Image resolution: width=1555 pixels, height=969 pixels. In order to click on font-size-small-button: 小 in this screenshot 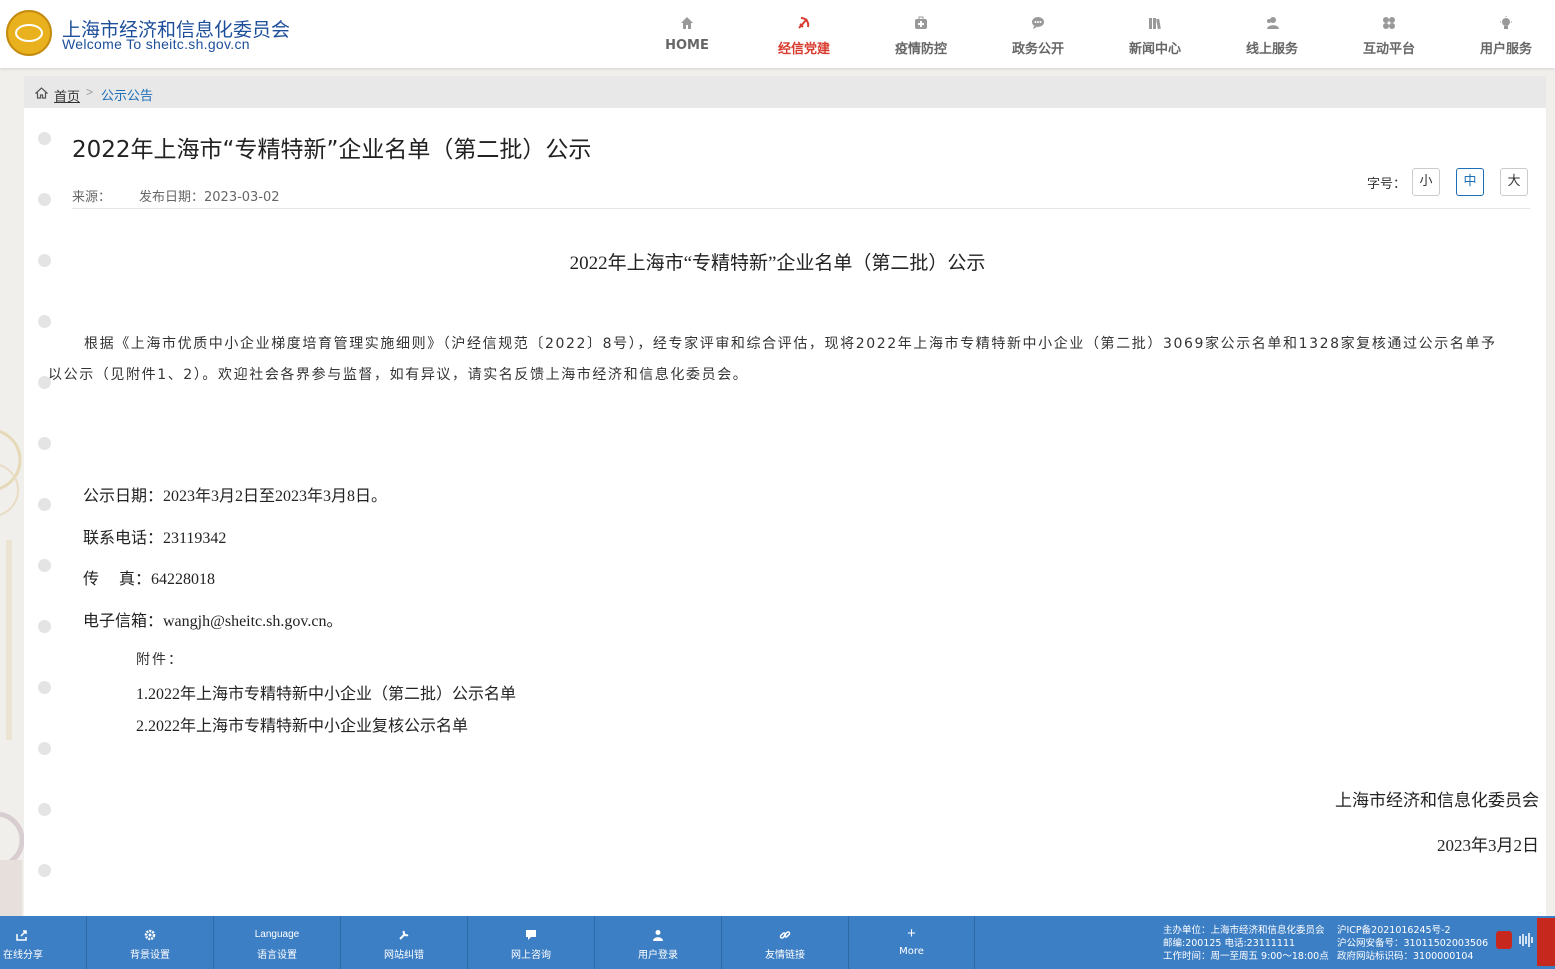, I will do `click(1426, 182)`.